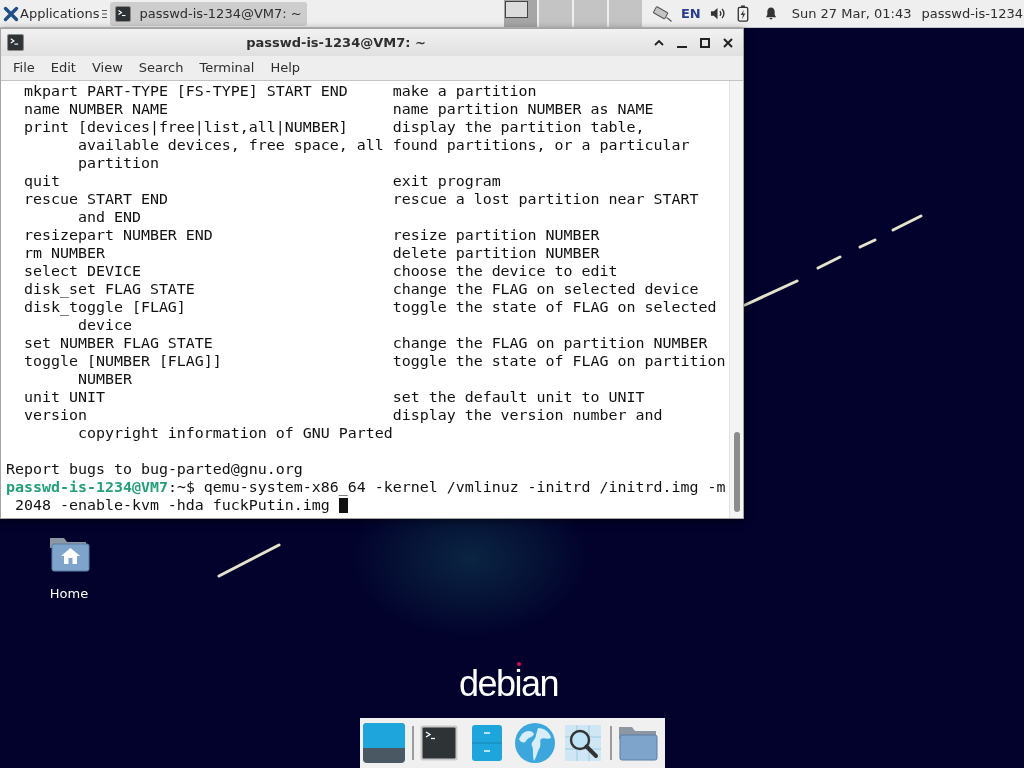 This screenshot has height=768, width=1024. I want to click on task-button: passwd-is-1234@VM7: ~, so click(209, 13).